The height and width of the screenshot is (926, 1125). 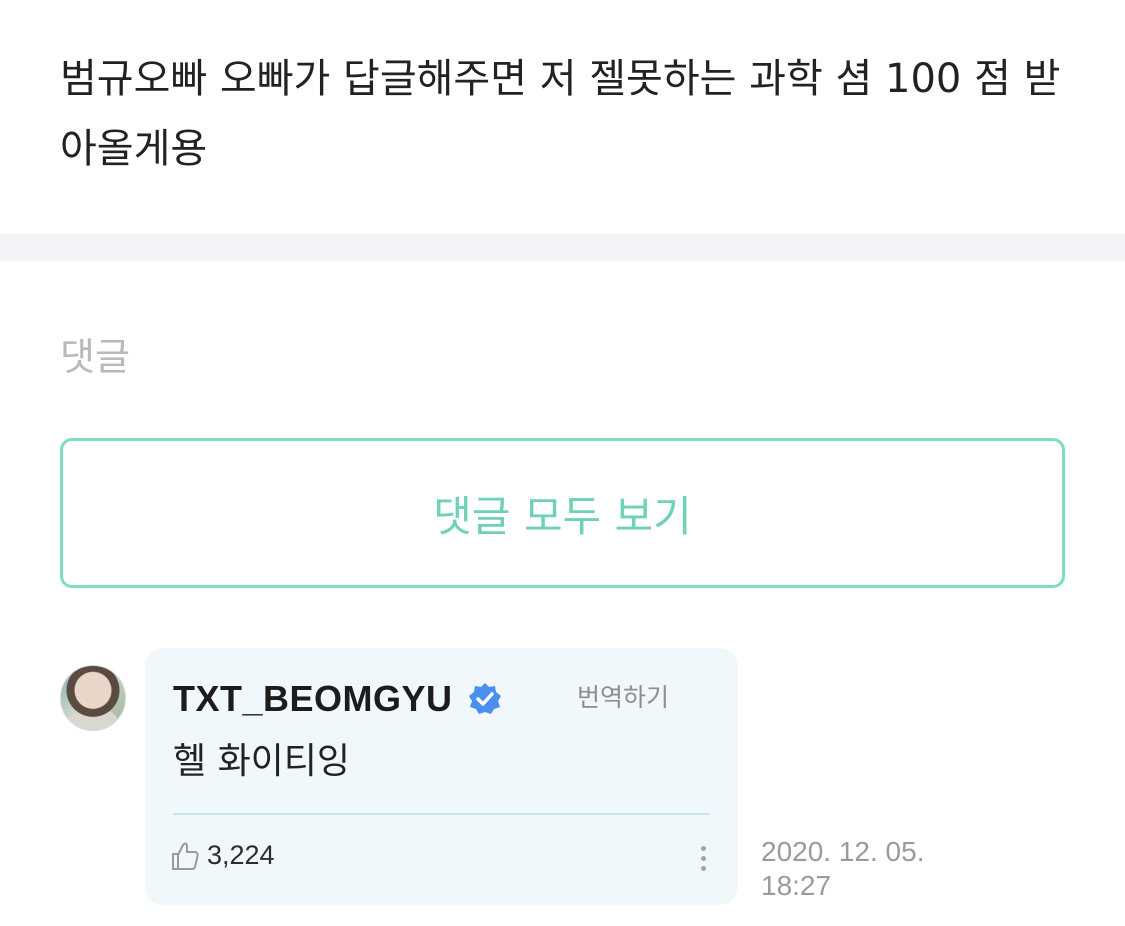 I want to click on more-vertical-icon, so click(x=703, y=861).